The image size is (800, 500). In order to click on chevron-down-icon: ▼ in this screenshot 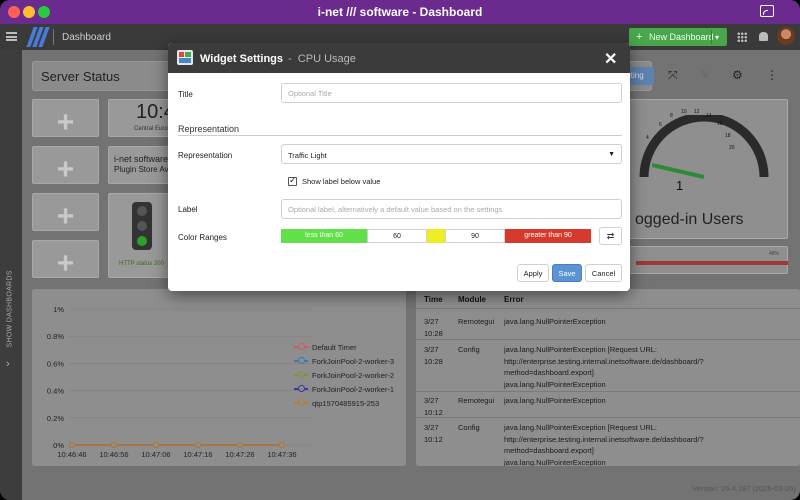, I will do `click(611, 154)`.